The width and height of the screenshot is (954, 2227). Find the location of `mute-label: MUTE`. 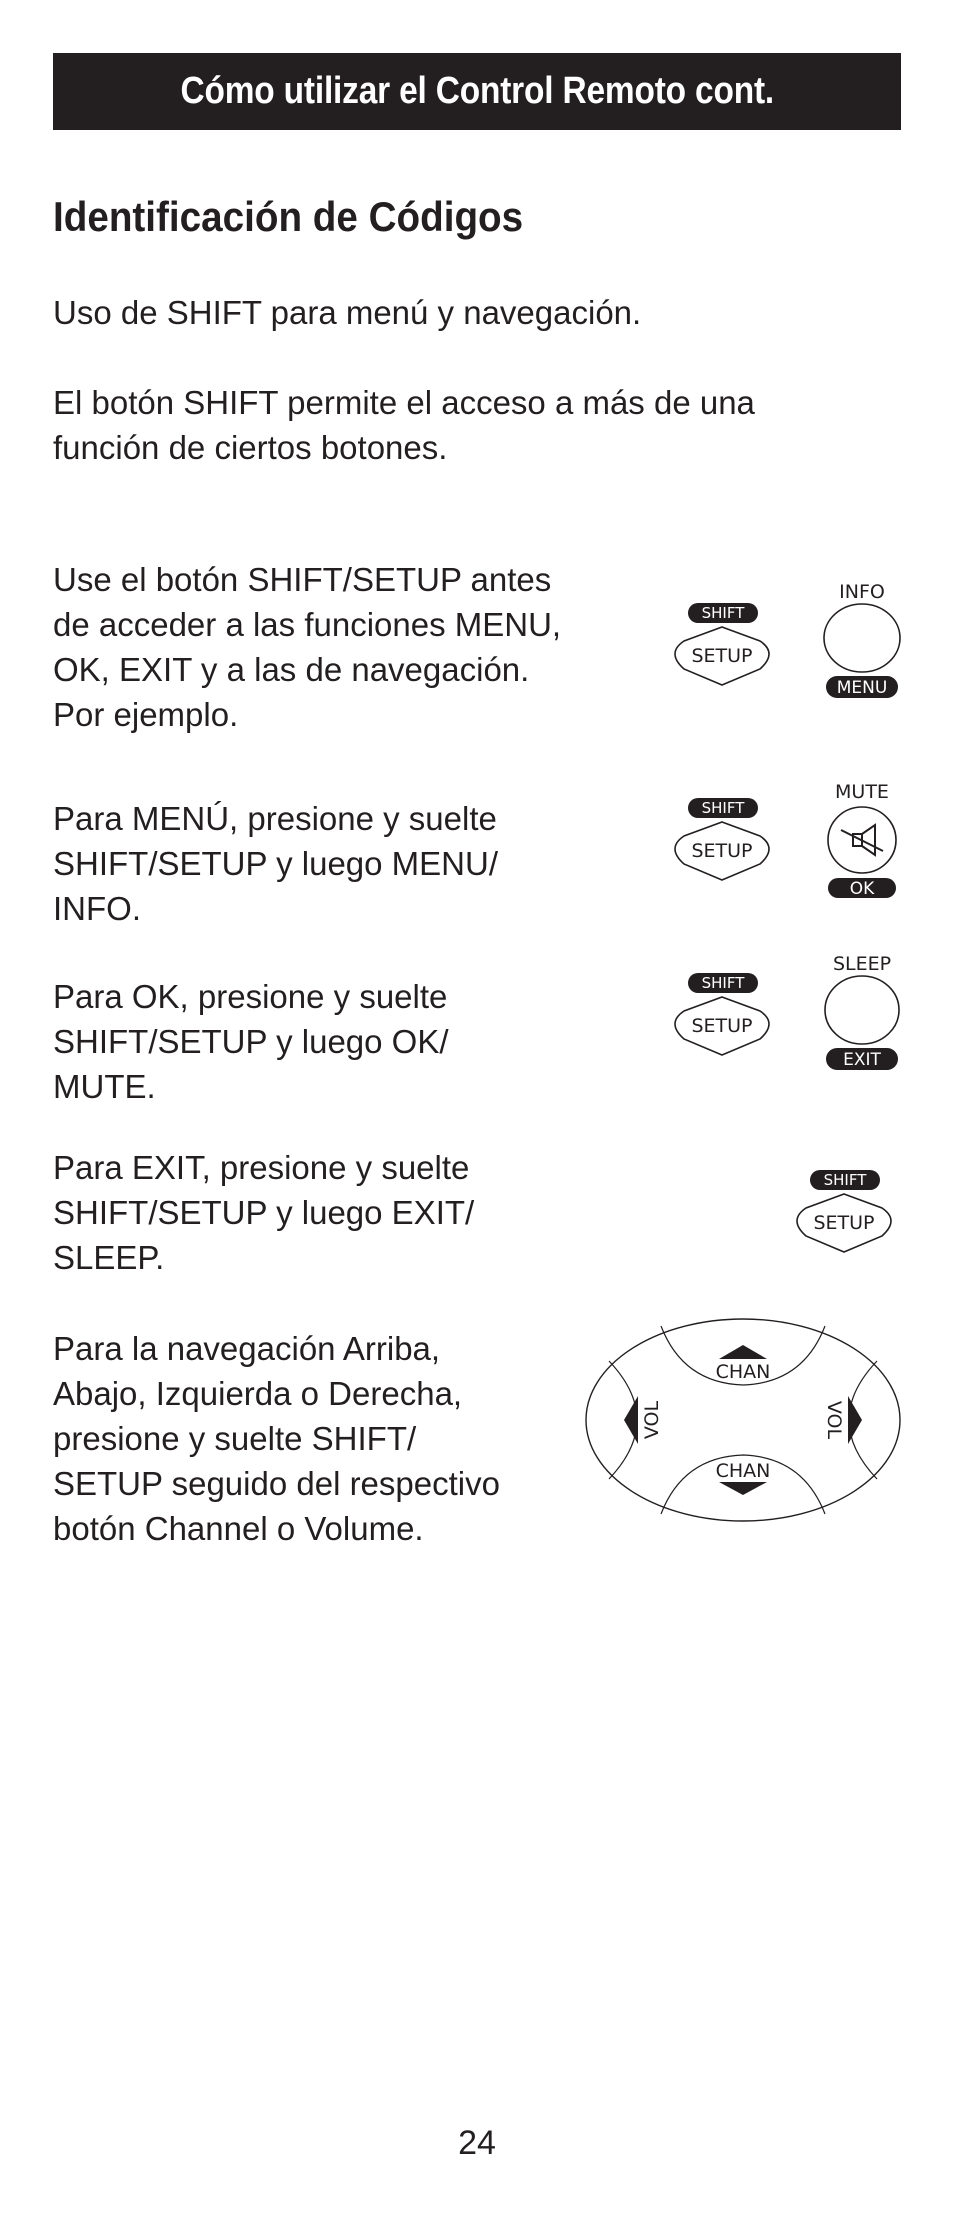

mute-label: MUTE is located at coordinates (862, 792).